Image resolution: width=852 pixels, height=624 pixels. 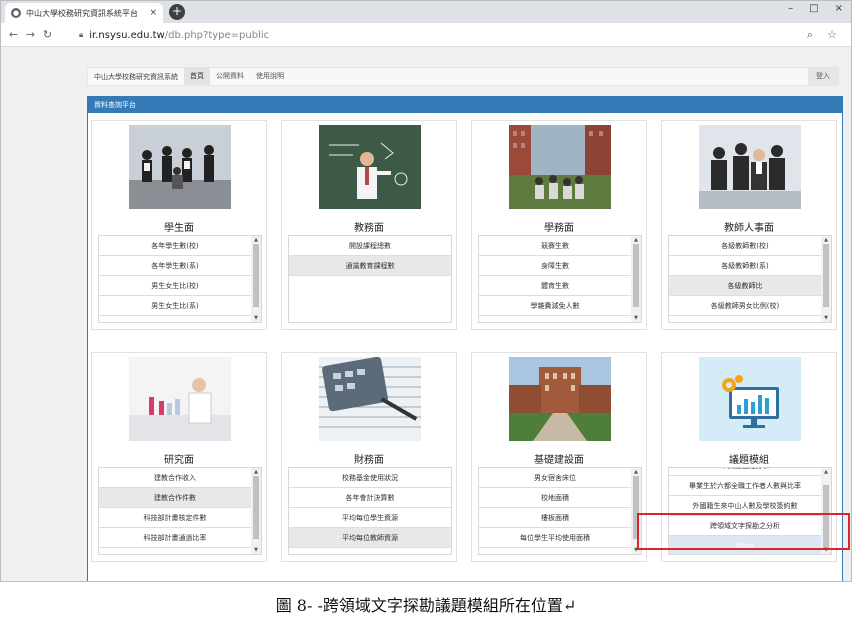 What do you see at coordinates (839, 8) in the screenshot?
I see `close-window-icon: ×` at bounding box center [839, 8].